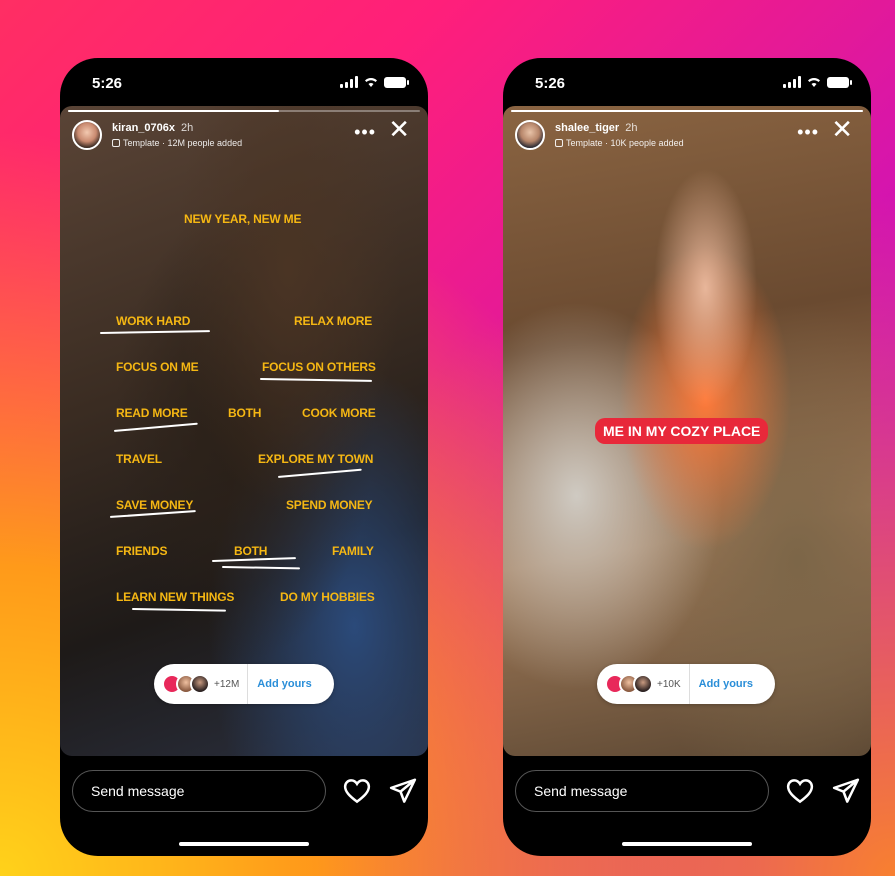 This screenshot has height=876, width=895. What do you see at coordinates (625, 143) in the screenshot?
I see `template-label: Template · 10K people added` at bounding box center [625, 143].